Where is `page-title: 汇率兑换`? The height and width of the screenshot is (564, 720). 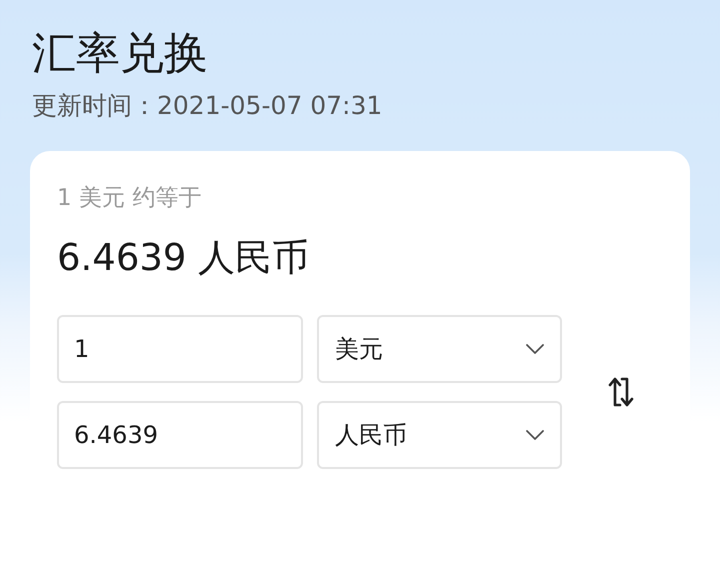 page-title: 汇率兑换 is located at coordinates (120, 54).